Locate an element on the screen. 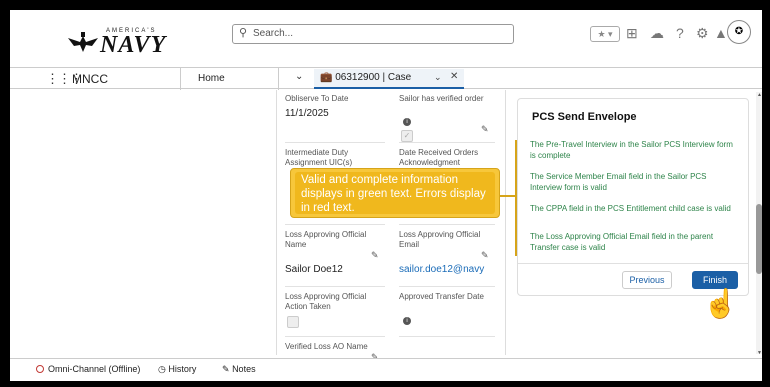  logo-wordmark: NAVY is located at coordinates (133, 45).